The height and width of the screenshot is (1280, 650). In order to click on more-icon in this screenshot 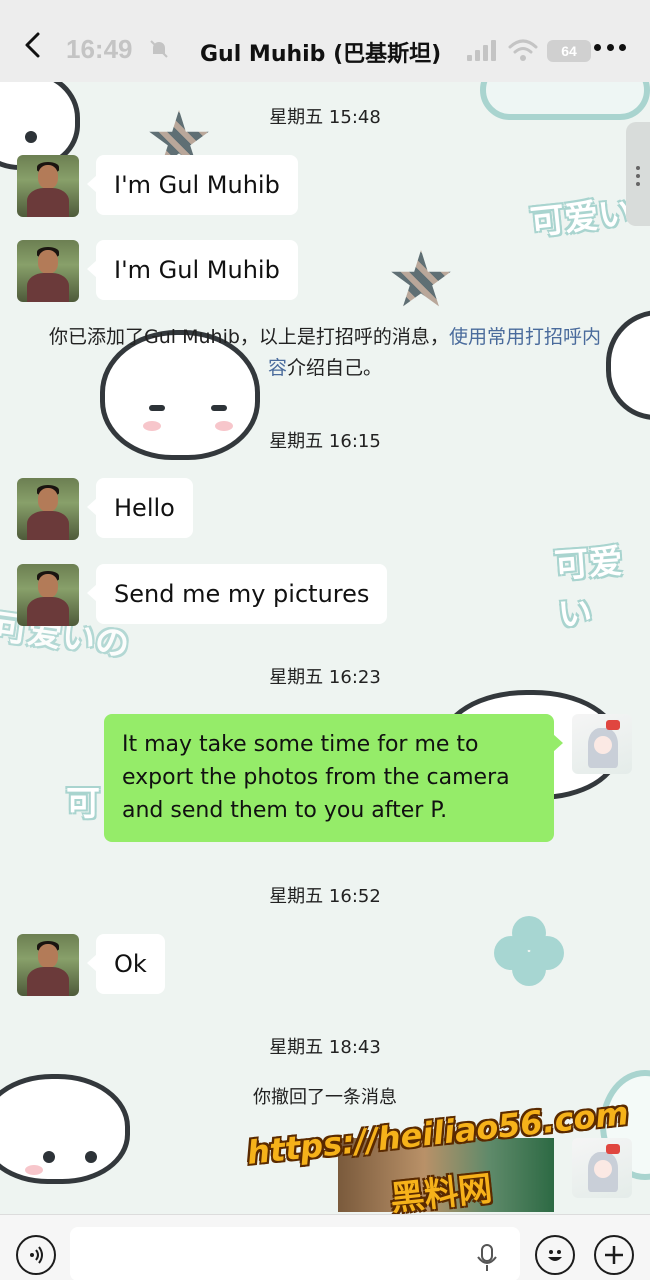, I will do `click(597, 47)`.